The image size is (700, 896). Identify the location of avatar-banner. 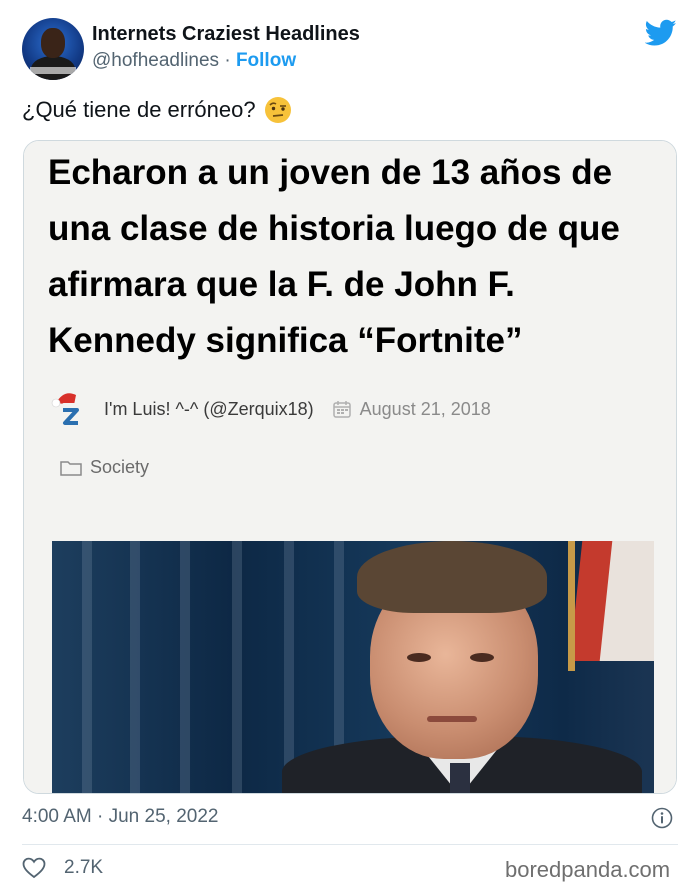
(53, 70).